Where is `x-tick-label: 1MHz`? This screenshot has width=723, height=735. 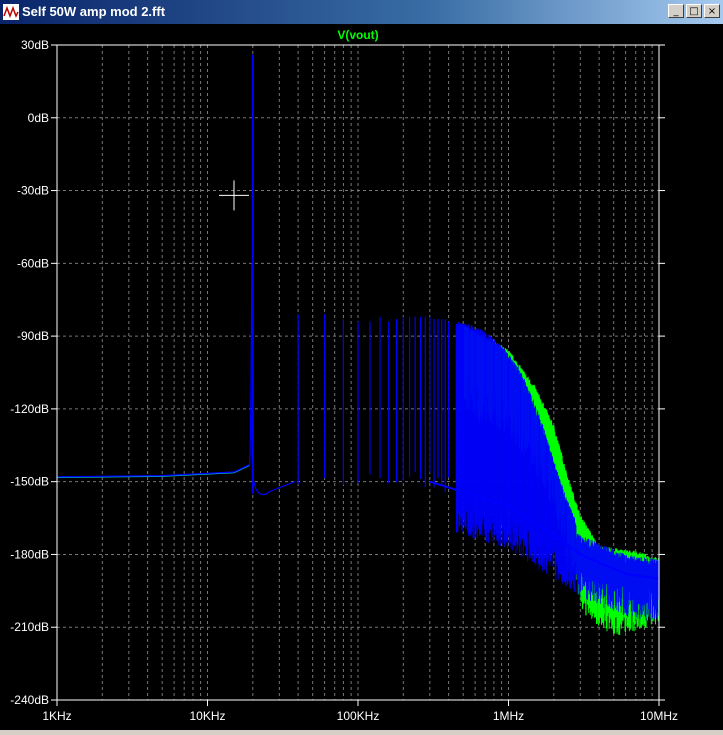
x-tick-label: 1MHz is located at coordinates (508, 716).